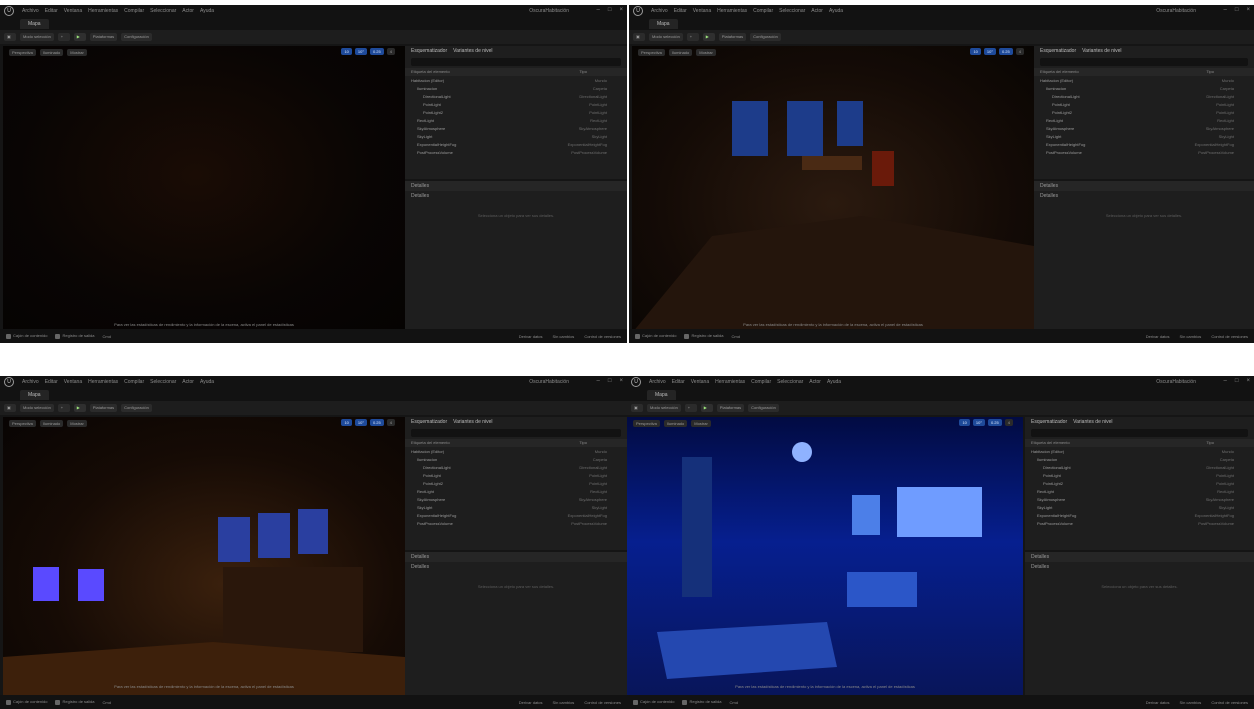  Describe the element at coordinates (564, 702) in the screenshot. I see `unsaved-button: Sin cambios` at that location.